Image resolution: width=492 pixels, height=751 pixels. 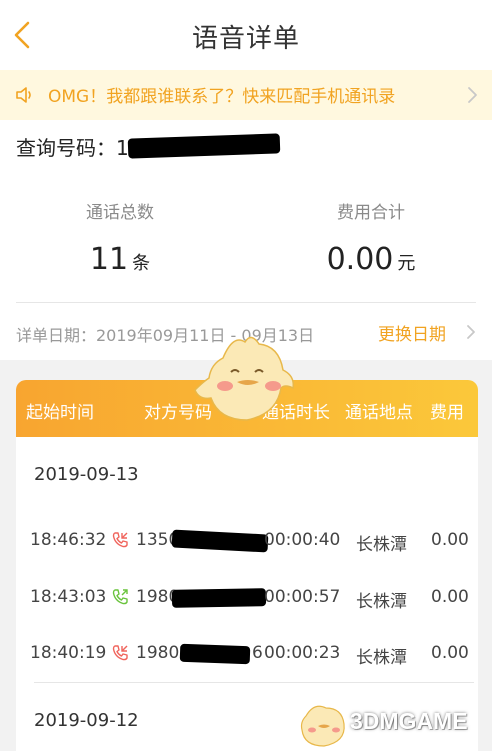 What do you see at coordinates (120, 213) in the screenshot?
I see `total-calls-label: 通话总数` at bounding box center [120, 213].